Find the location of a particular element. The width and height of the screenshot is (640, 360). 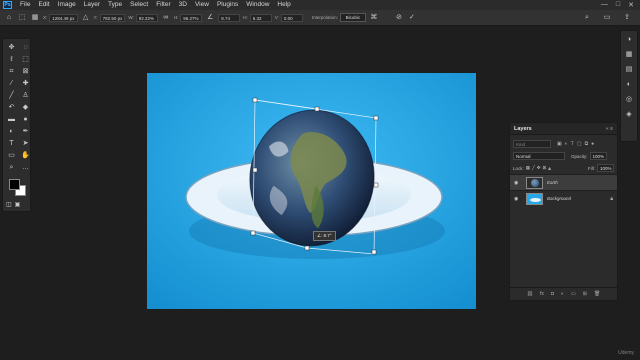

opacity-input: 100% is located at coordinates (598, 156).